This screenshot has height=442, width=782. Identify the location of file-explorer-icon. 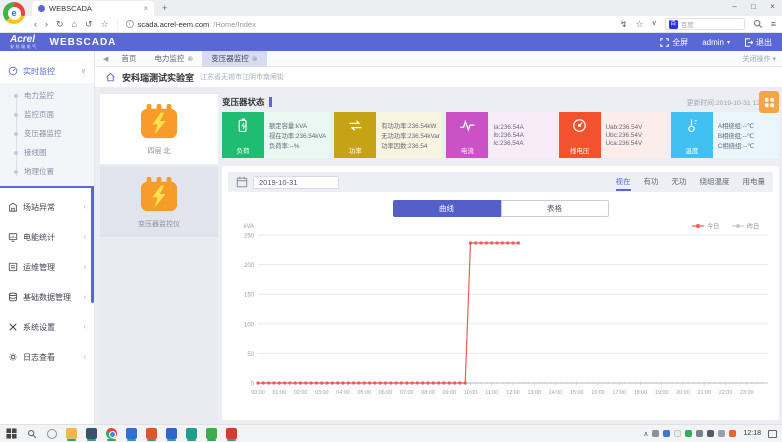
(71, 433).